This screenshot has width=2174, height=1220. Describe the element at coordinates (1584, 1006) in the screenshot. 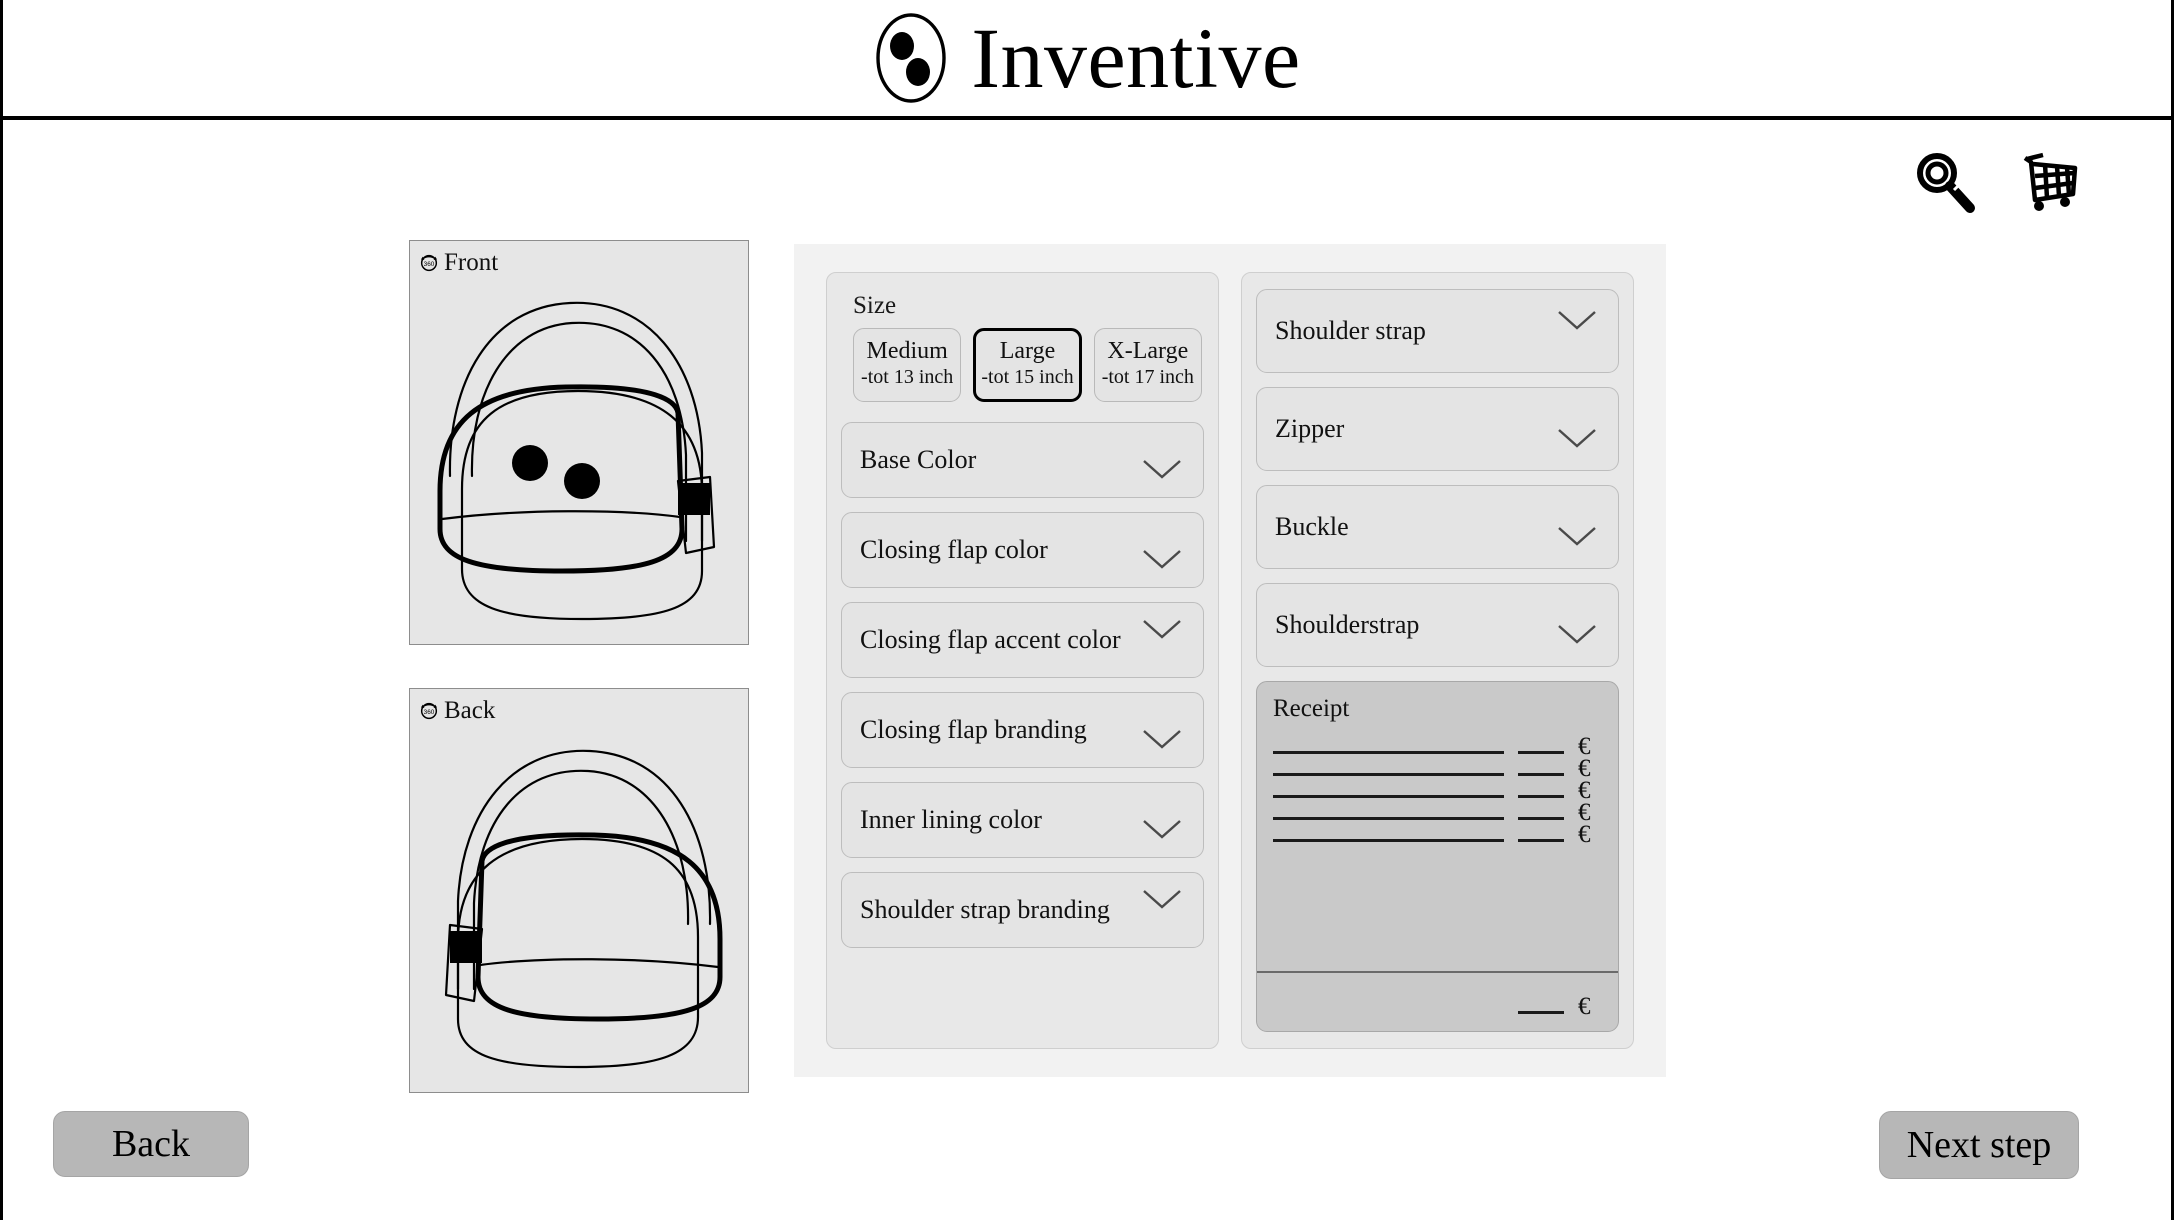

I see `receipt-total-currency: €` at that location.